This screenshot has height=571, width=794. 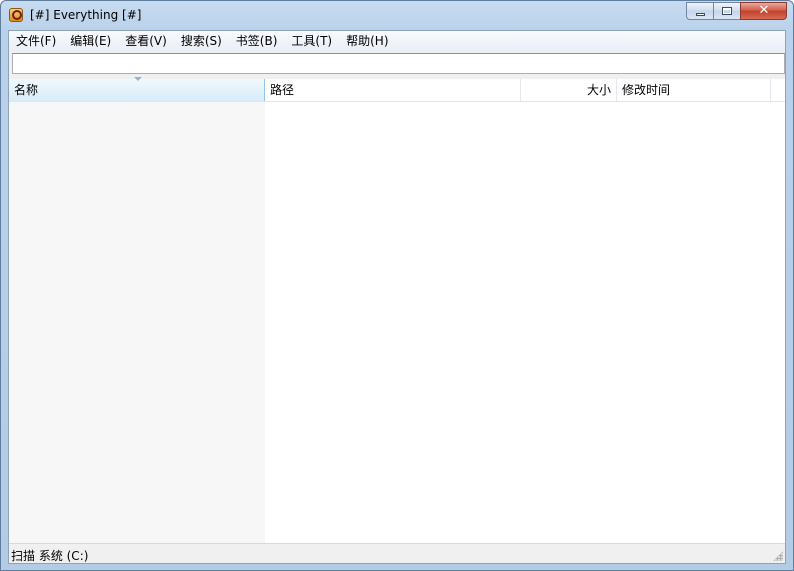 I want to click on column-header-modified-label: 修改时间, so click(x=646, y=90).